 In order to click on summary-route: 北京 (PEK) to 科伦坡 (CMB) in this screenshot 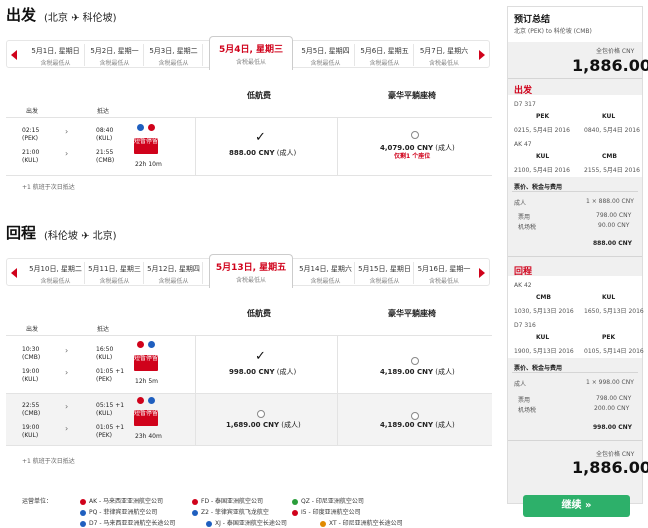, I will do `click(553, 31)`.